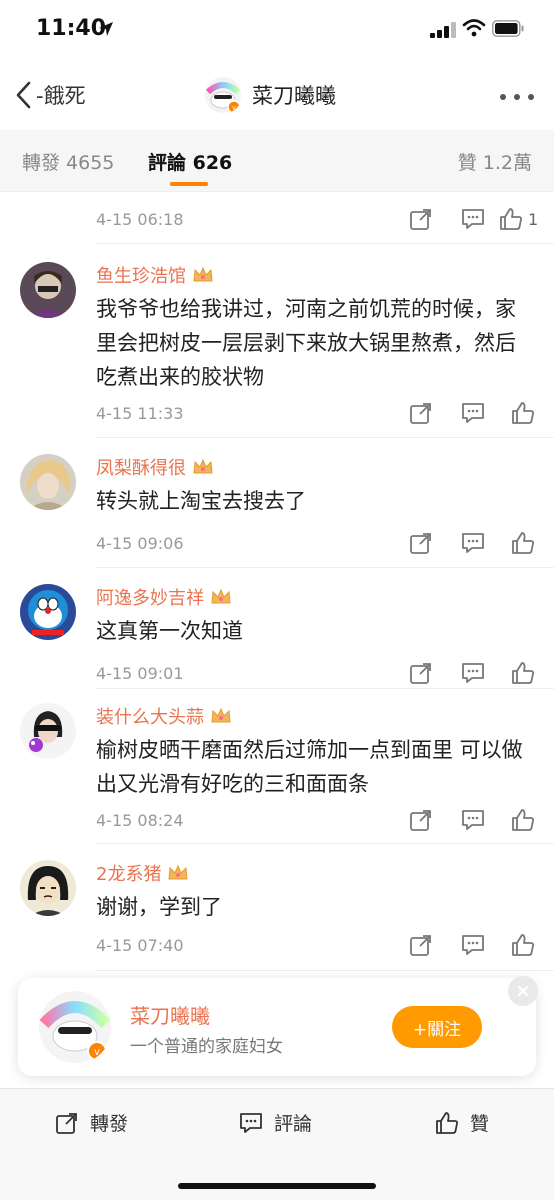  What do you see at coordinates (141, 468) in the screenshot?
I see `username-text: 凤梨酥得很` at bounding box center [141, 468].